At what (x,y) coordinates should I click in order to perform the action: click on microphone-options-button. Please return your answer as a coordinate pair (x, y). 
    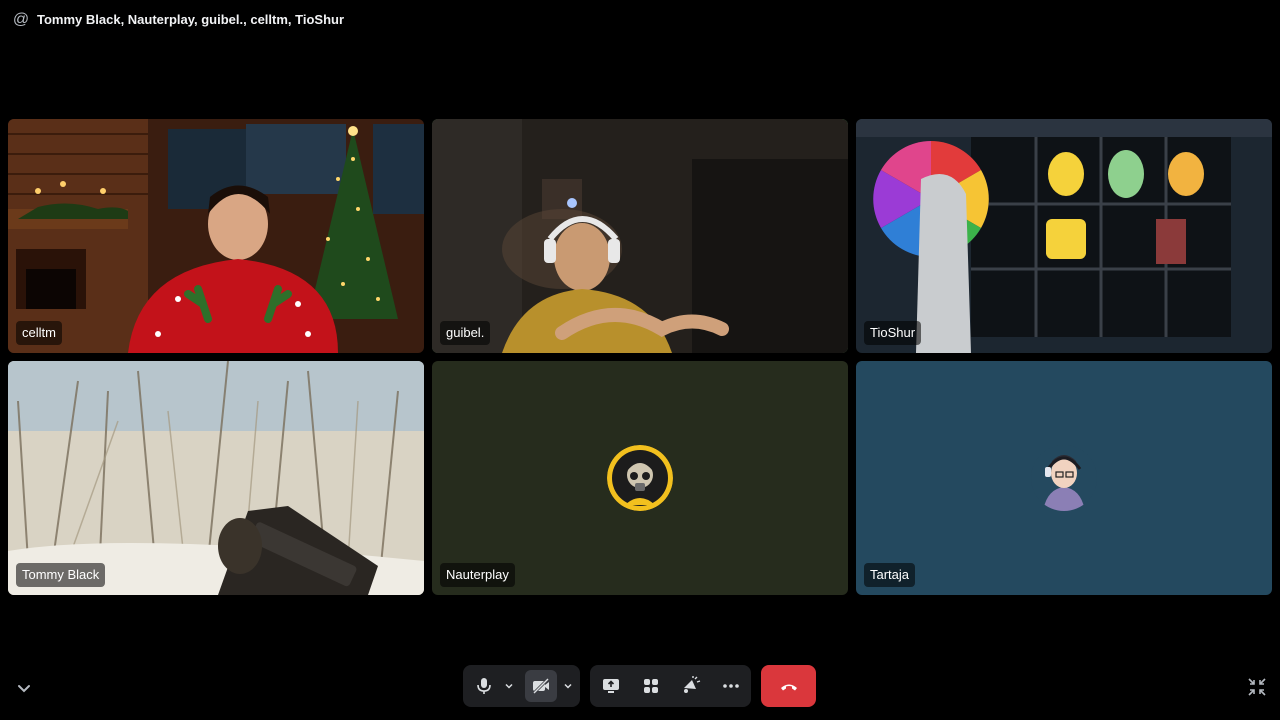
    Looking at the image, I should click on (509, 686).